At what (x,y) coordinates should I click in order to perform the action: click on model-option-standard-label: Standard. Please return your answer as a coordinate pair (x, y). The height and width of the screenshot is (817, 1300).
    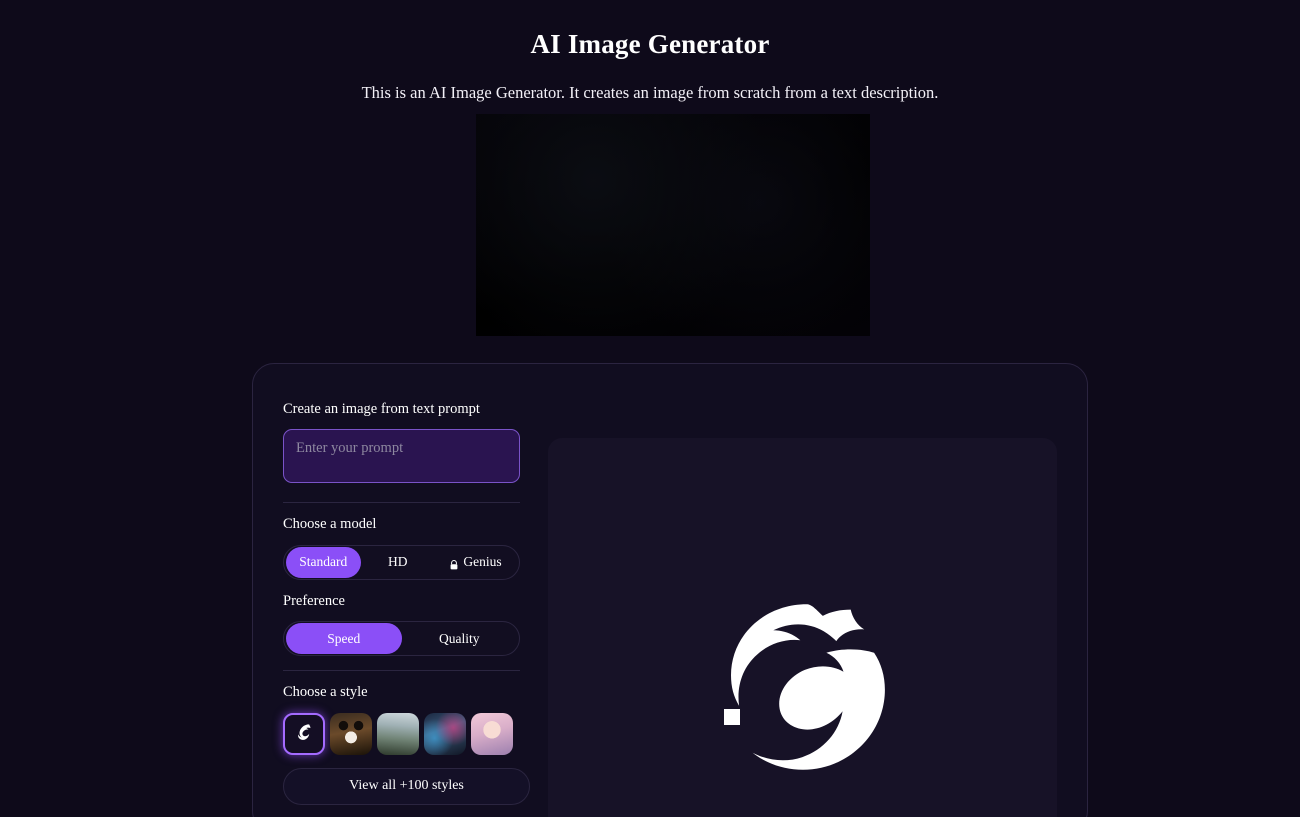
    Looking at the image, I should click on (323, 562).